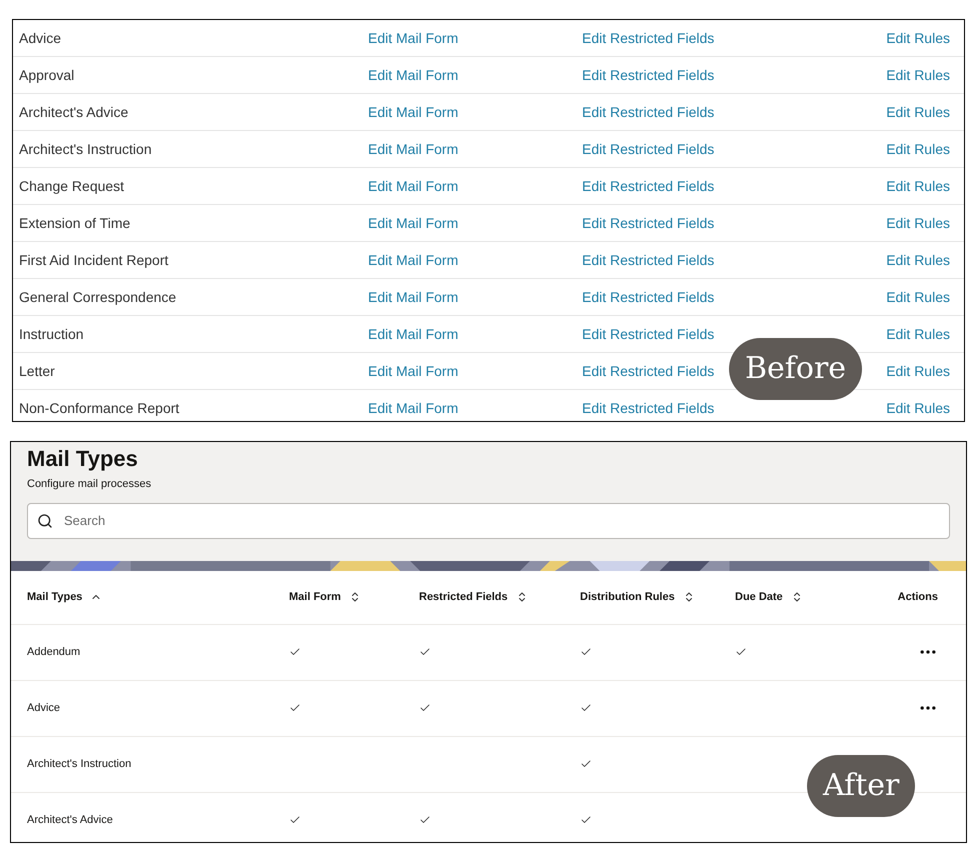 The image size is (977, 859). Describe the element at coordinates (463, 597) in the screenshot. I see `column-header: Restricted Fields` at that location.